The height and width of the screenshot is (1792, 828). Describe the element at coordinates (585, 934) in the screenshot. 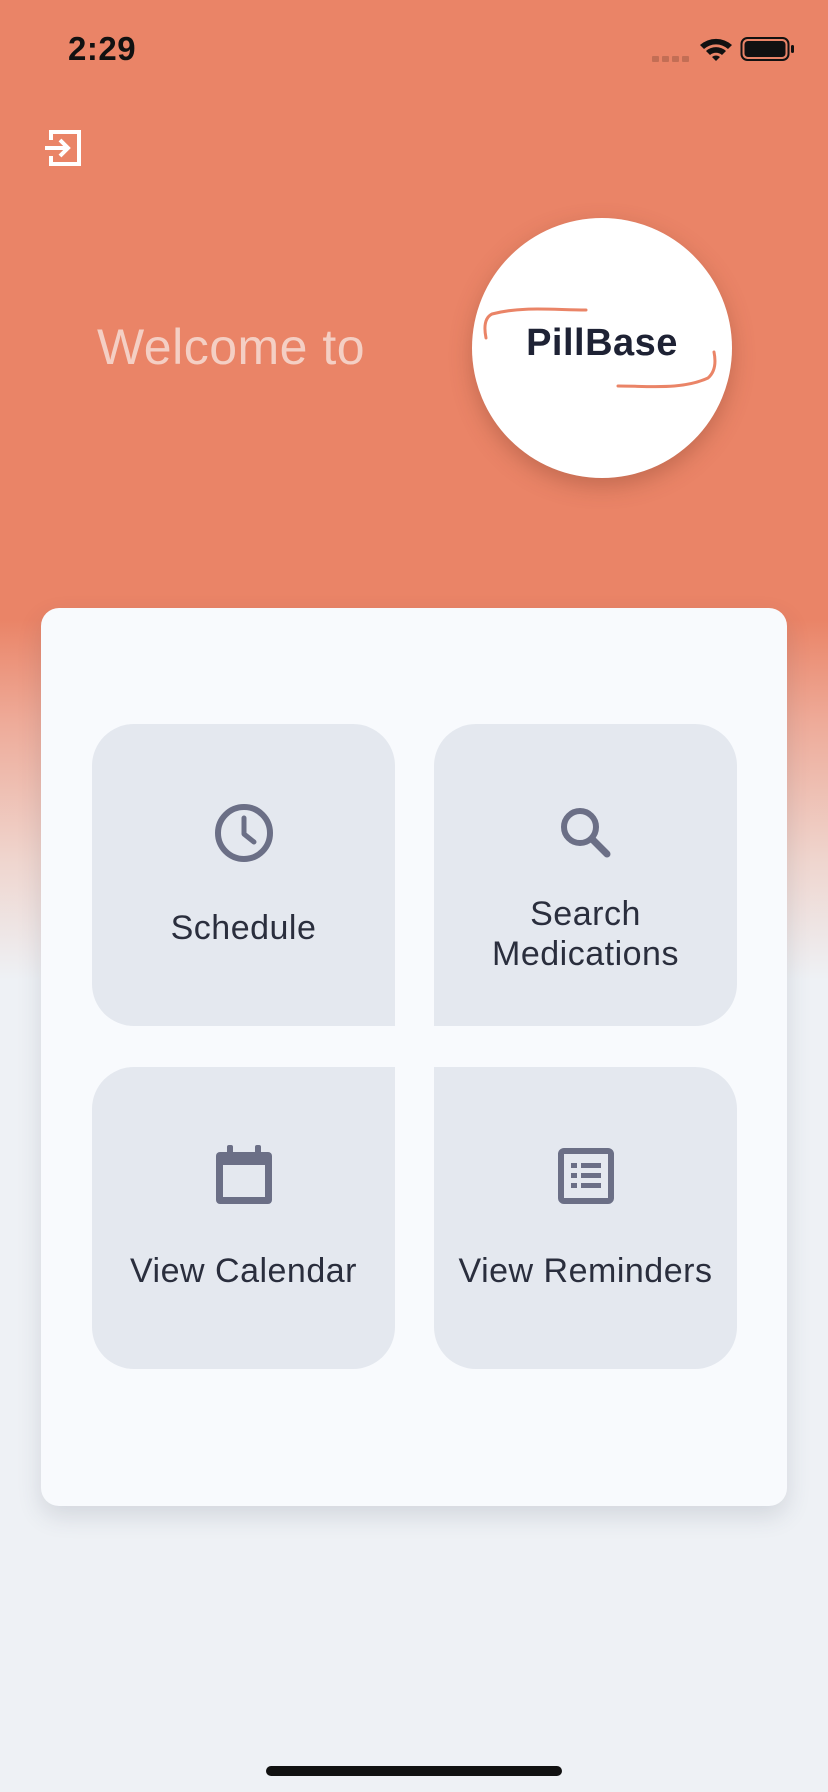

I see `tile-label: Search Medications` at that location.